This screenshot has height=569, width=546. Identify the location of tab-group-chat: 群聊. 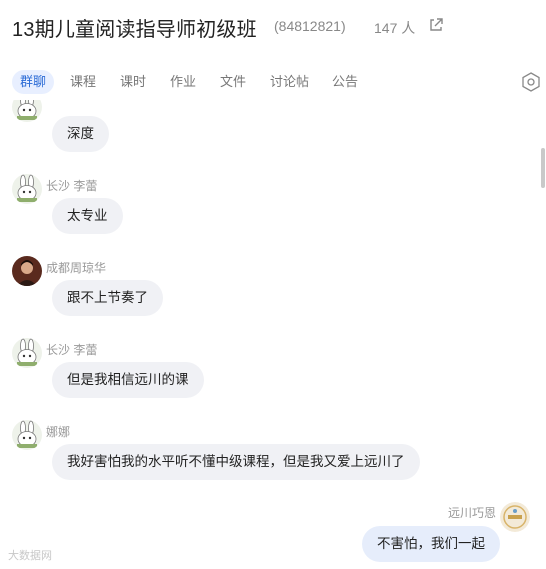
(33, 82).